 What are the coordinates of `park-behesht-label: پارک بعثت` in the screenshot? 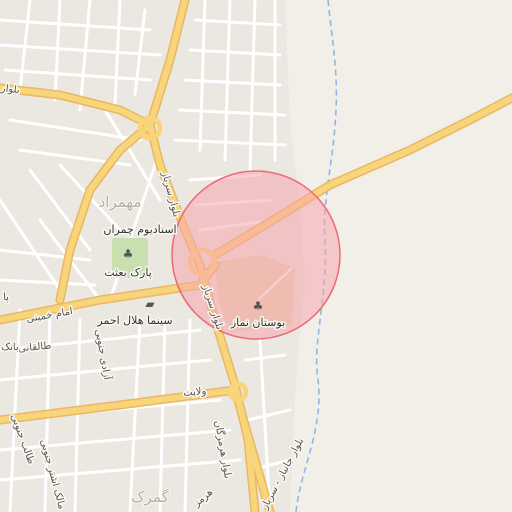 It's located at (128, 272).